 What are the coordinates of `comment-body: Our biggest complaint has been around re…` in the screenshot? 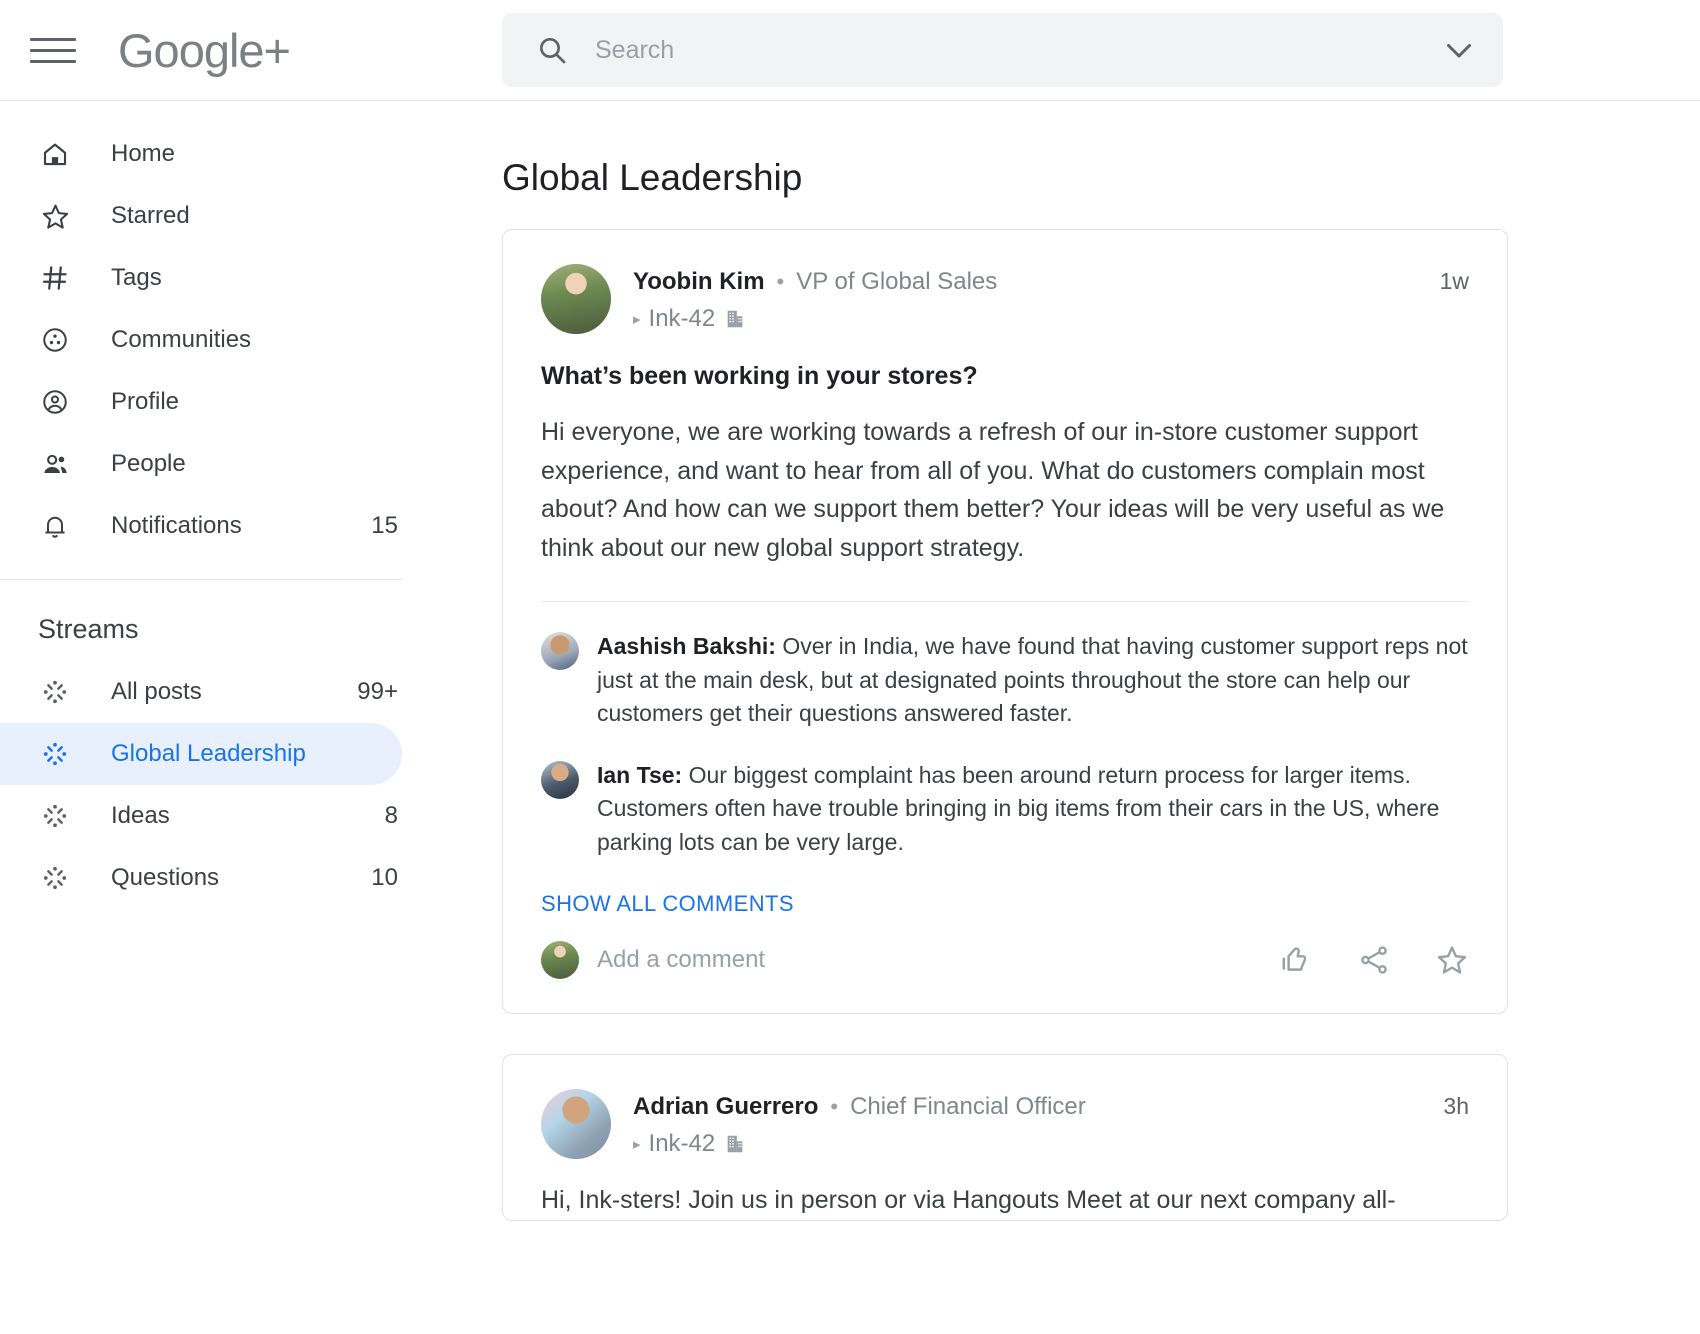 It's located at (1018, 808).